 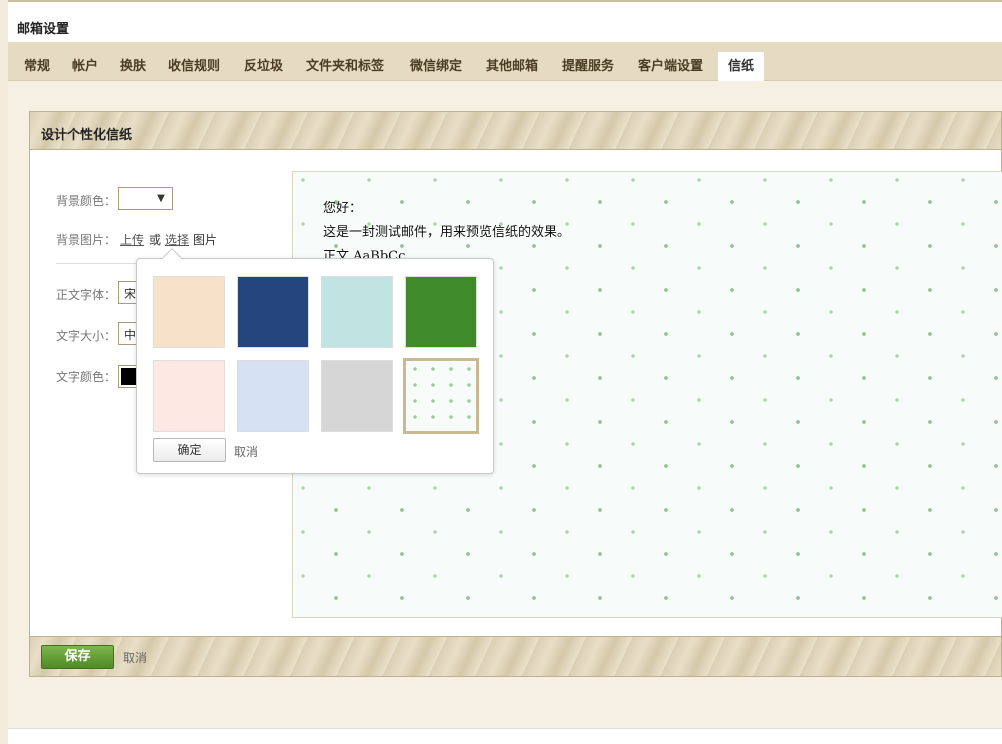 What do you see at coordinates (86, 295) in the screenshot?
I see `font-label: 正文字体：` at bounding box center [86, 295].